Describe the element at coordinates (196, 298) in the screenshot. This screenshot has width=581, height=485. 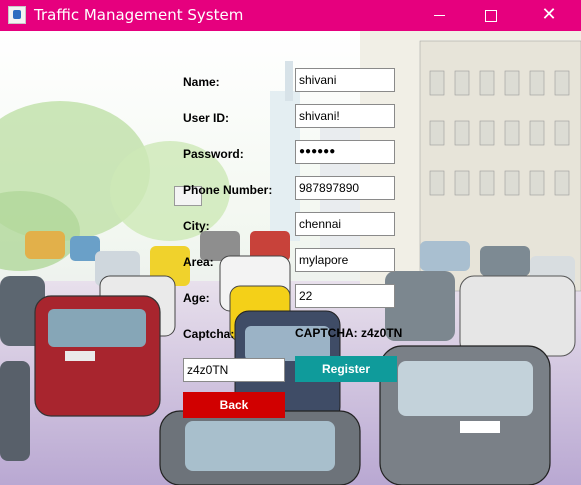
I see `age-label: Age:` at that location.